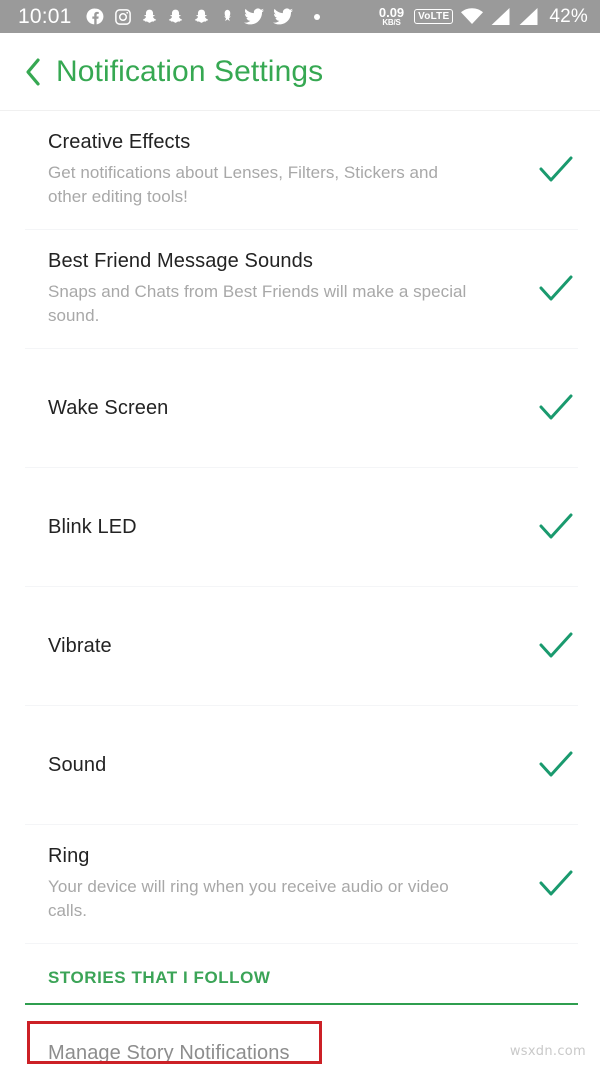  I want to click on setting-title: Ring, so click(69, 855).